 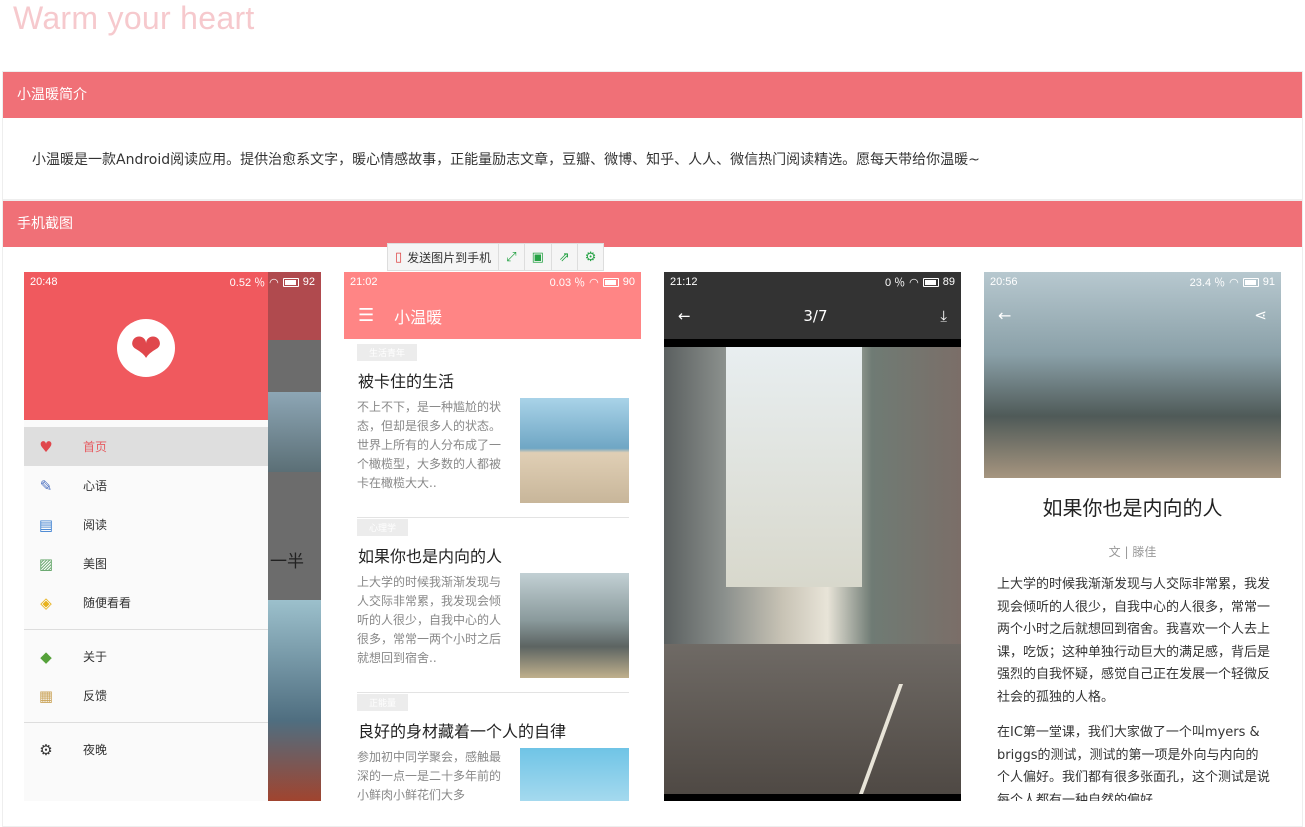 What do you see at coordinates (46, 524) in the screenshot?
I see `book-icon: ▤` at bounding box center [46, 524].